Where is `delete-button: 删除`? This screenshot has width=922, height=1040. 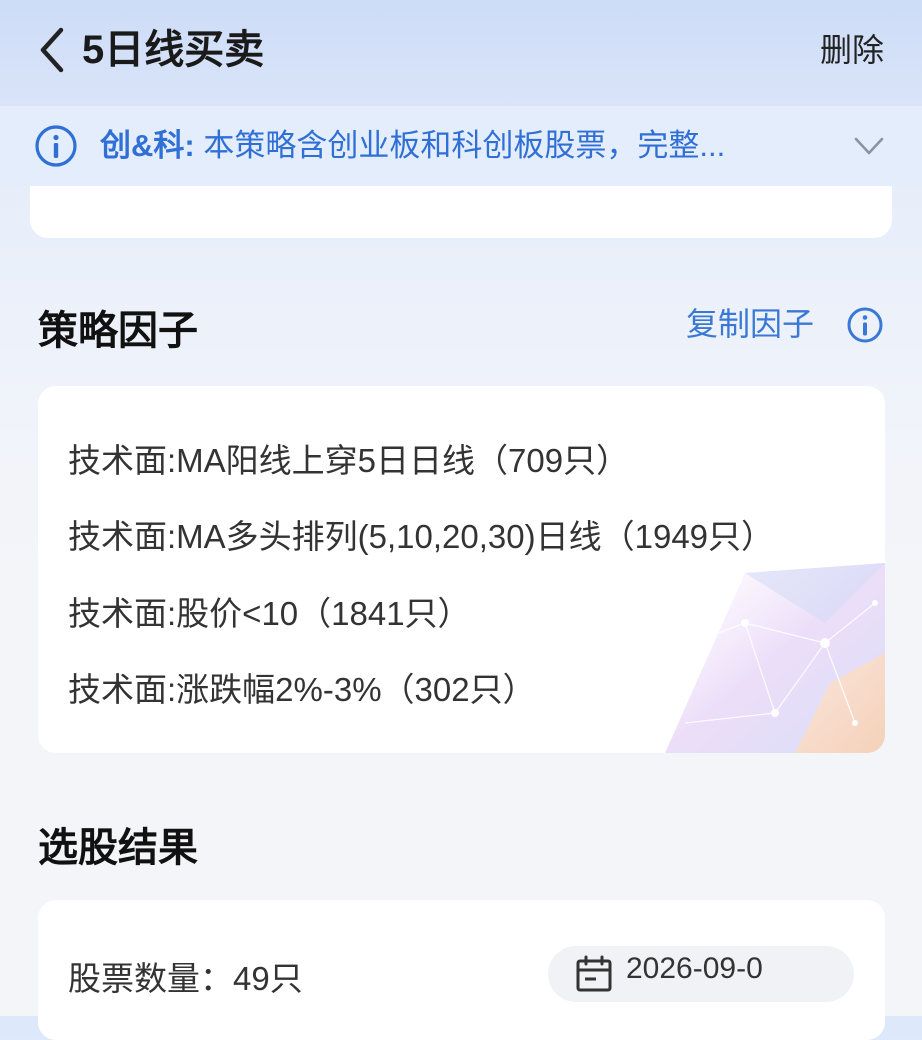 delete-button: 删除 is located at coordinates (852, 50).